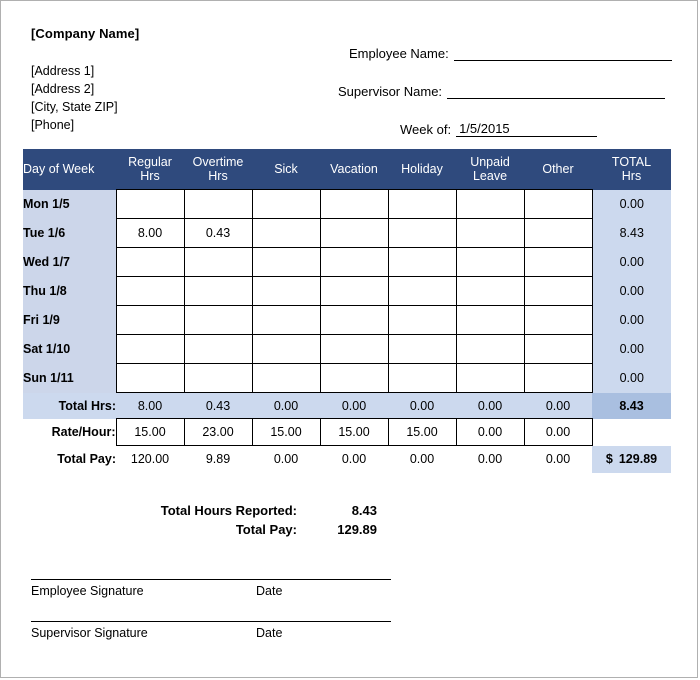 Image resolution: width=700 pixels, height=680 pixels. What do you see at coordinates (150, 233) in the screenshot?
I see `cell-regular: 8.00` at bounding box center [150, 233].